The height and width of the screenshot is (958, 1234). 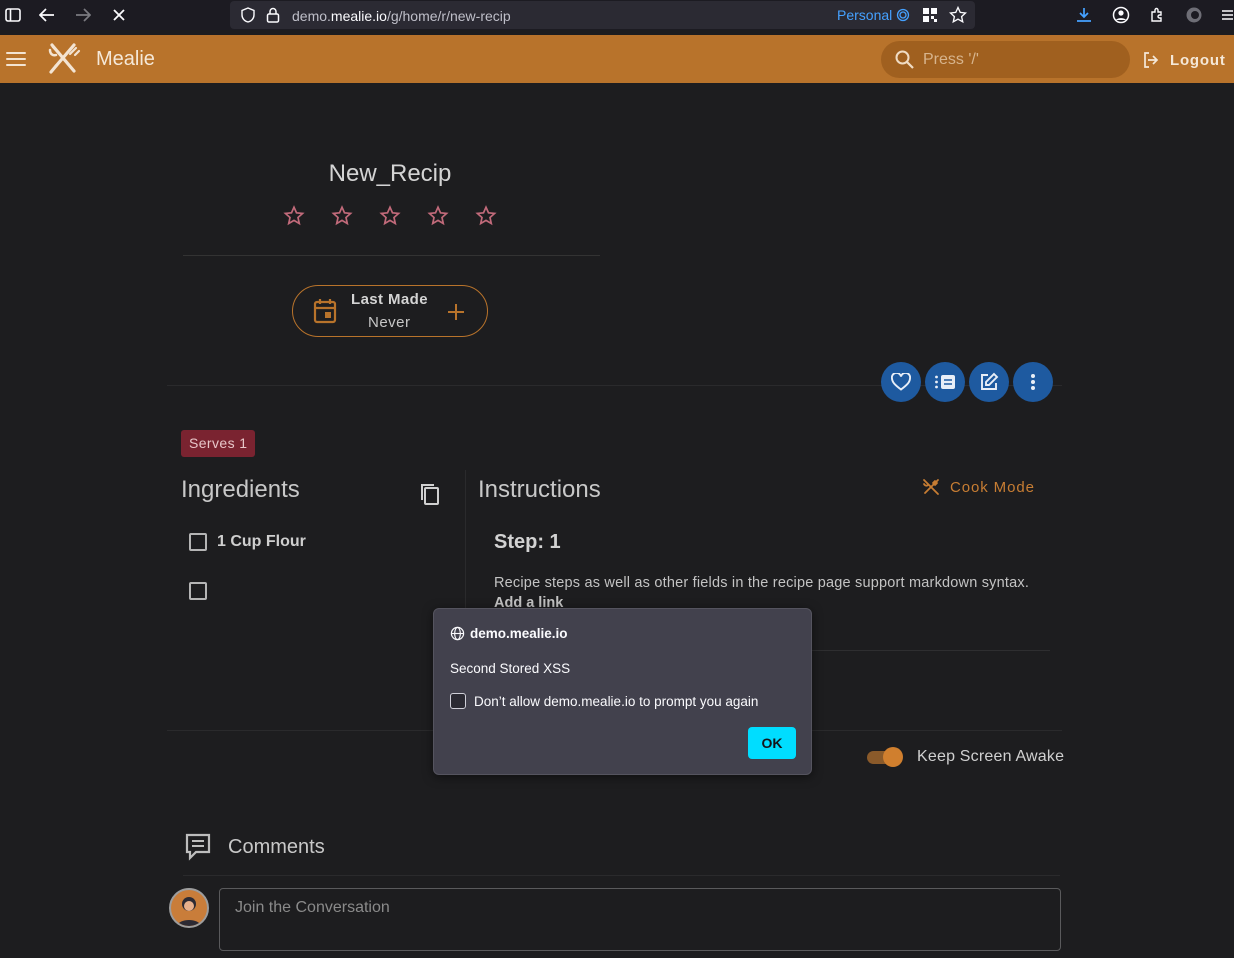 I want to click on heart-icon, so click(x=901, y=382).